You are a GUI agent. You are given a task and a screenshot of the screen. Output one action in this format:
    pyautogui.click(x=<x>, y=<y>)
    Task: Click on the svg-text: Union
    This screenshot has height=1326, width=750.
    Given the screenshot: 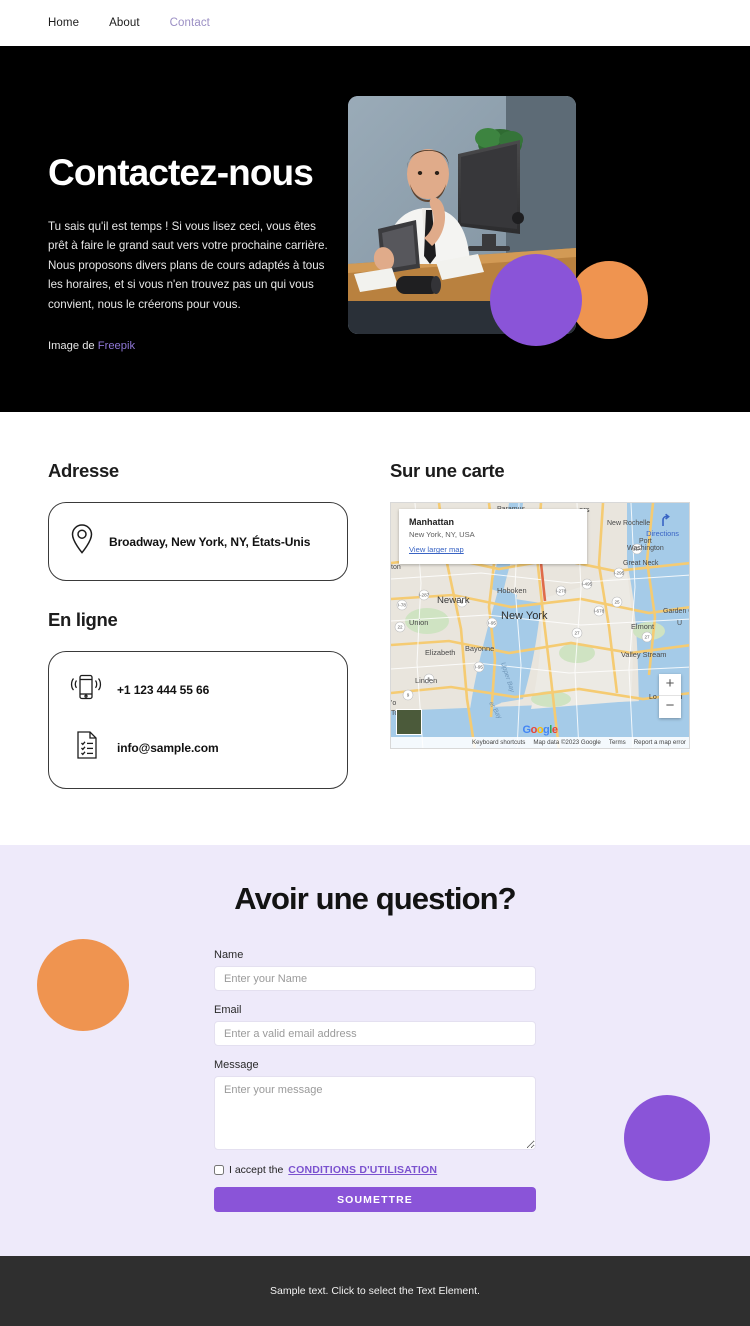 What is the action you would take?
    pyautogui.click(x=418, y=622)
    